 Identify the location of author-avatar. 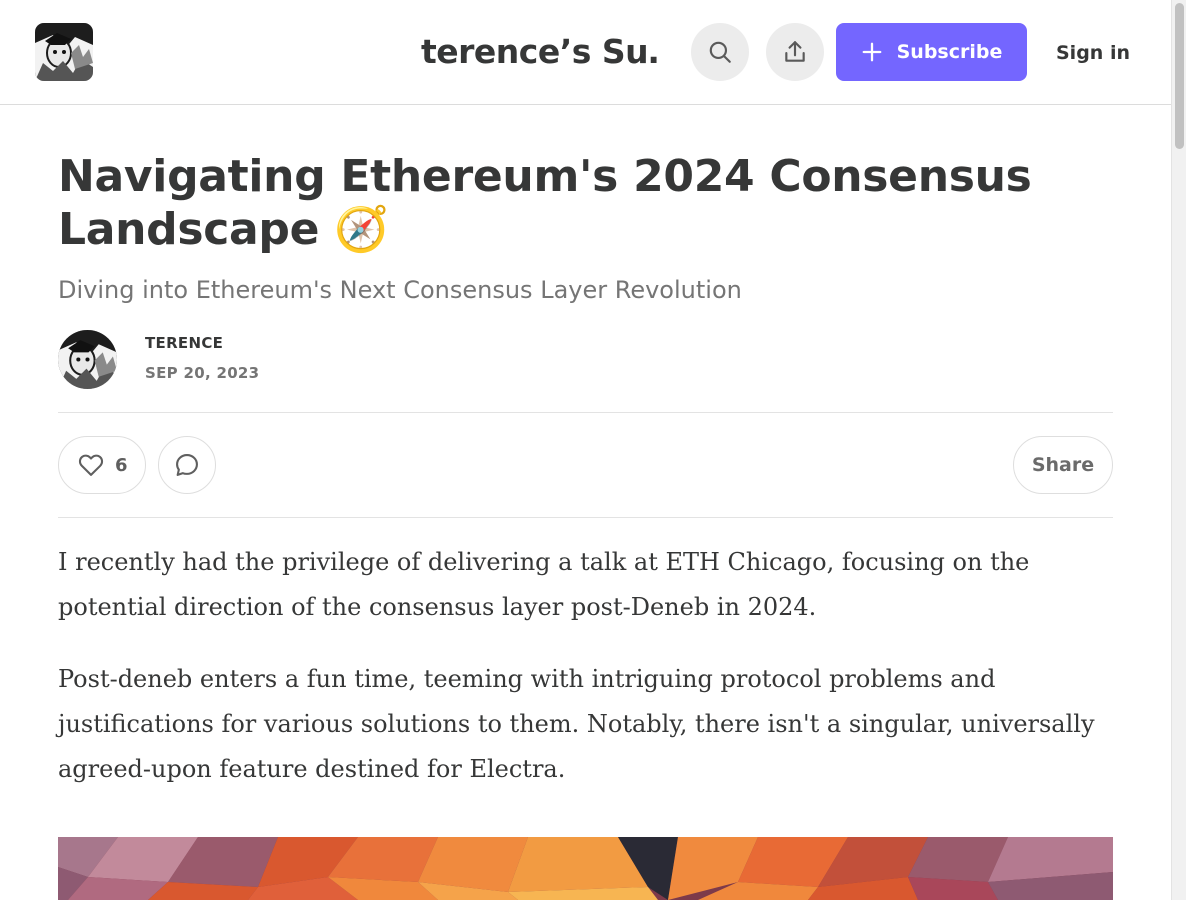
(87, 359).